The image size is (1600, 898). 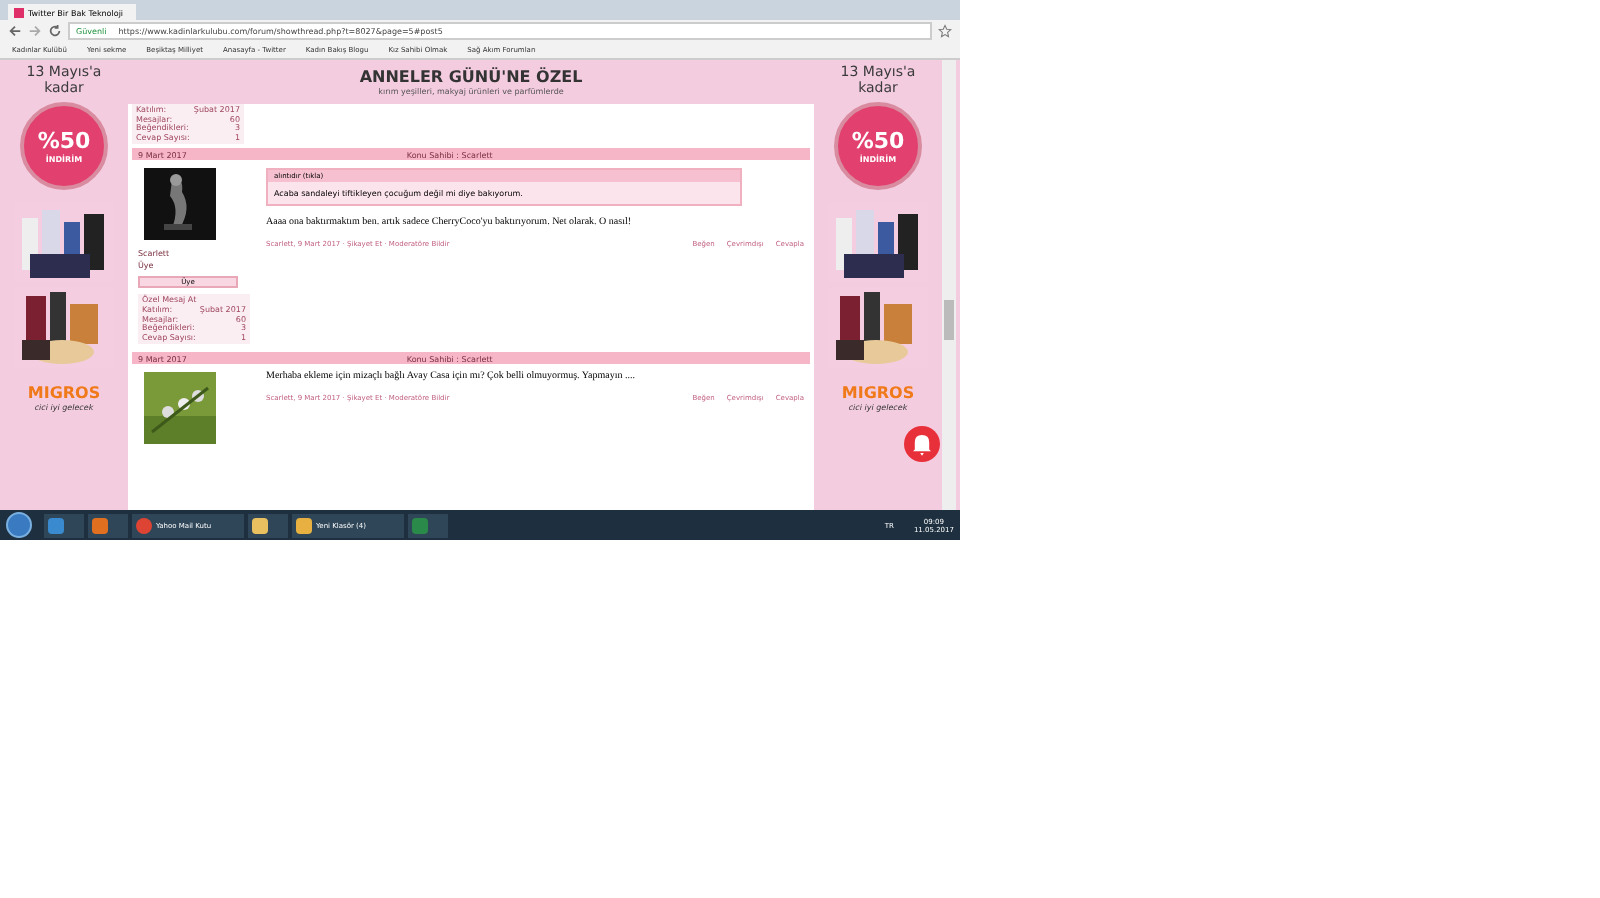 I want to click on notification-bell-icon, so click(x=922, y=444).